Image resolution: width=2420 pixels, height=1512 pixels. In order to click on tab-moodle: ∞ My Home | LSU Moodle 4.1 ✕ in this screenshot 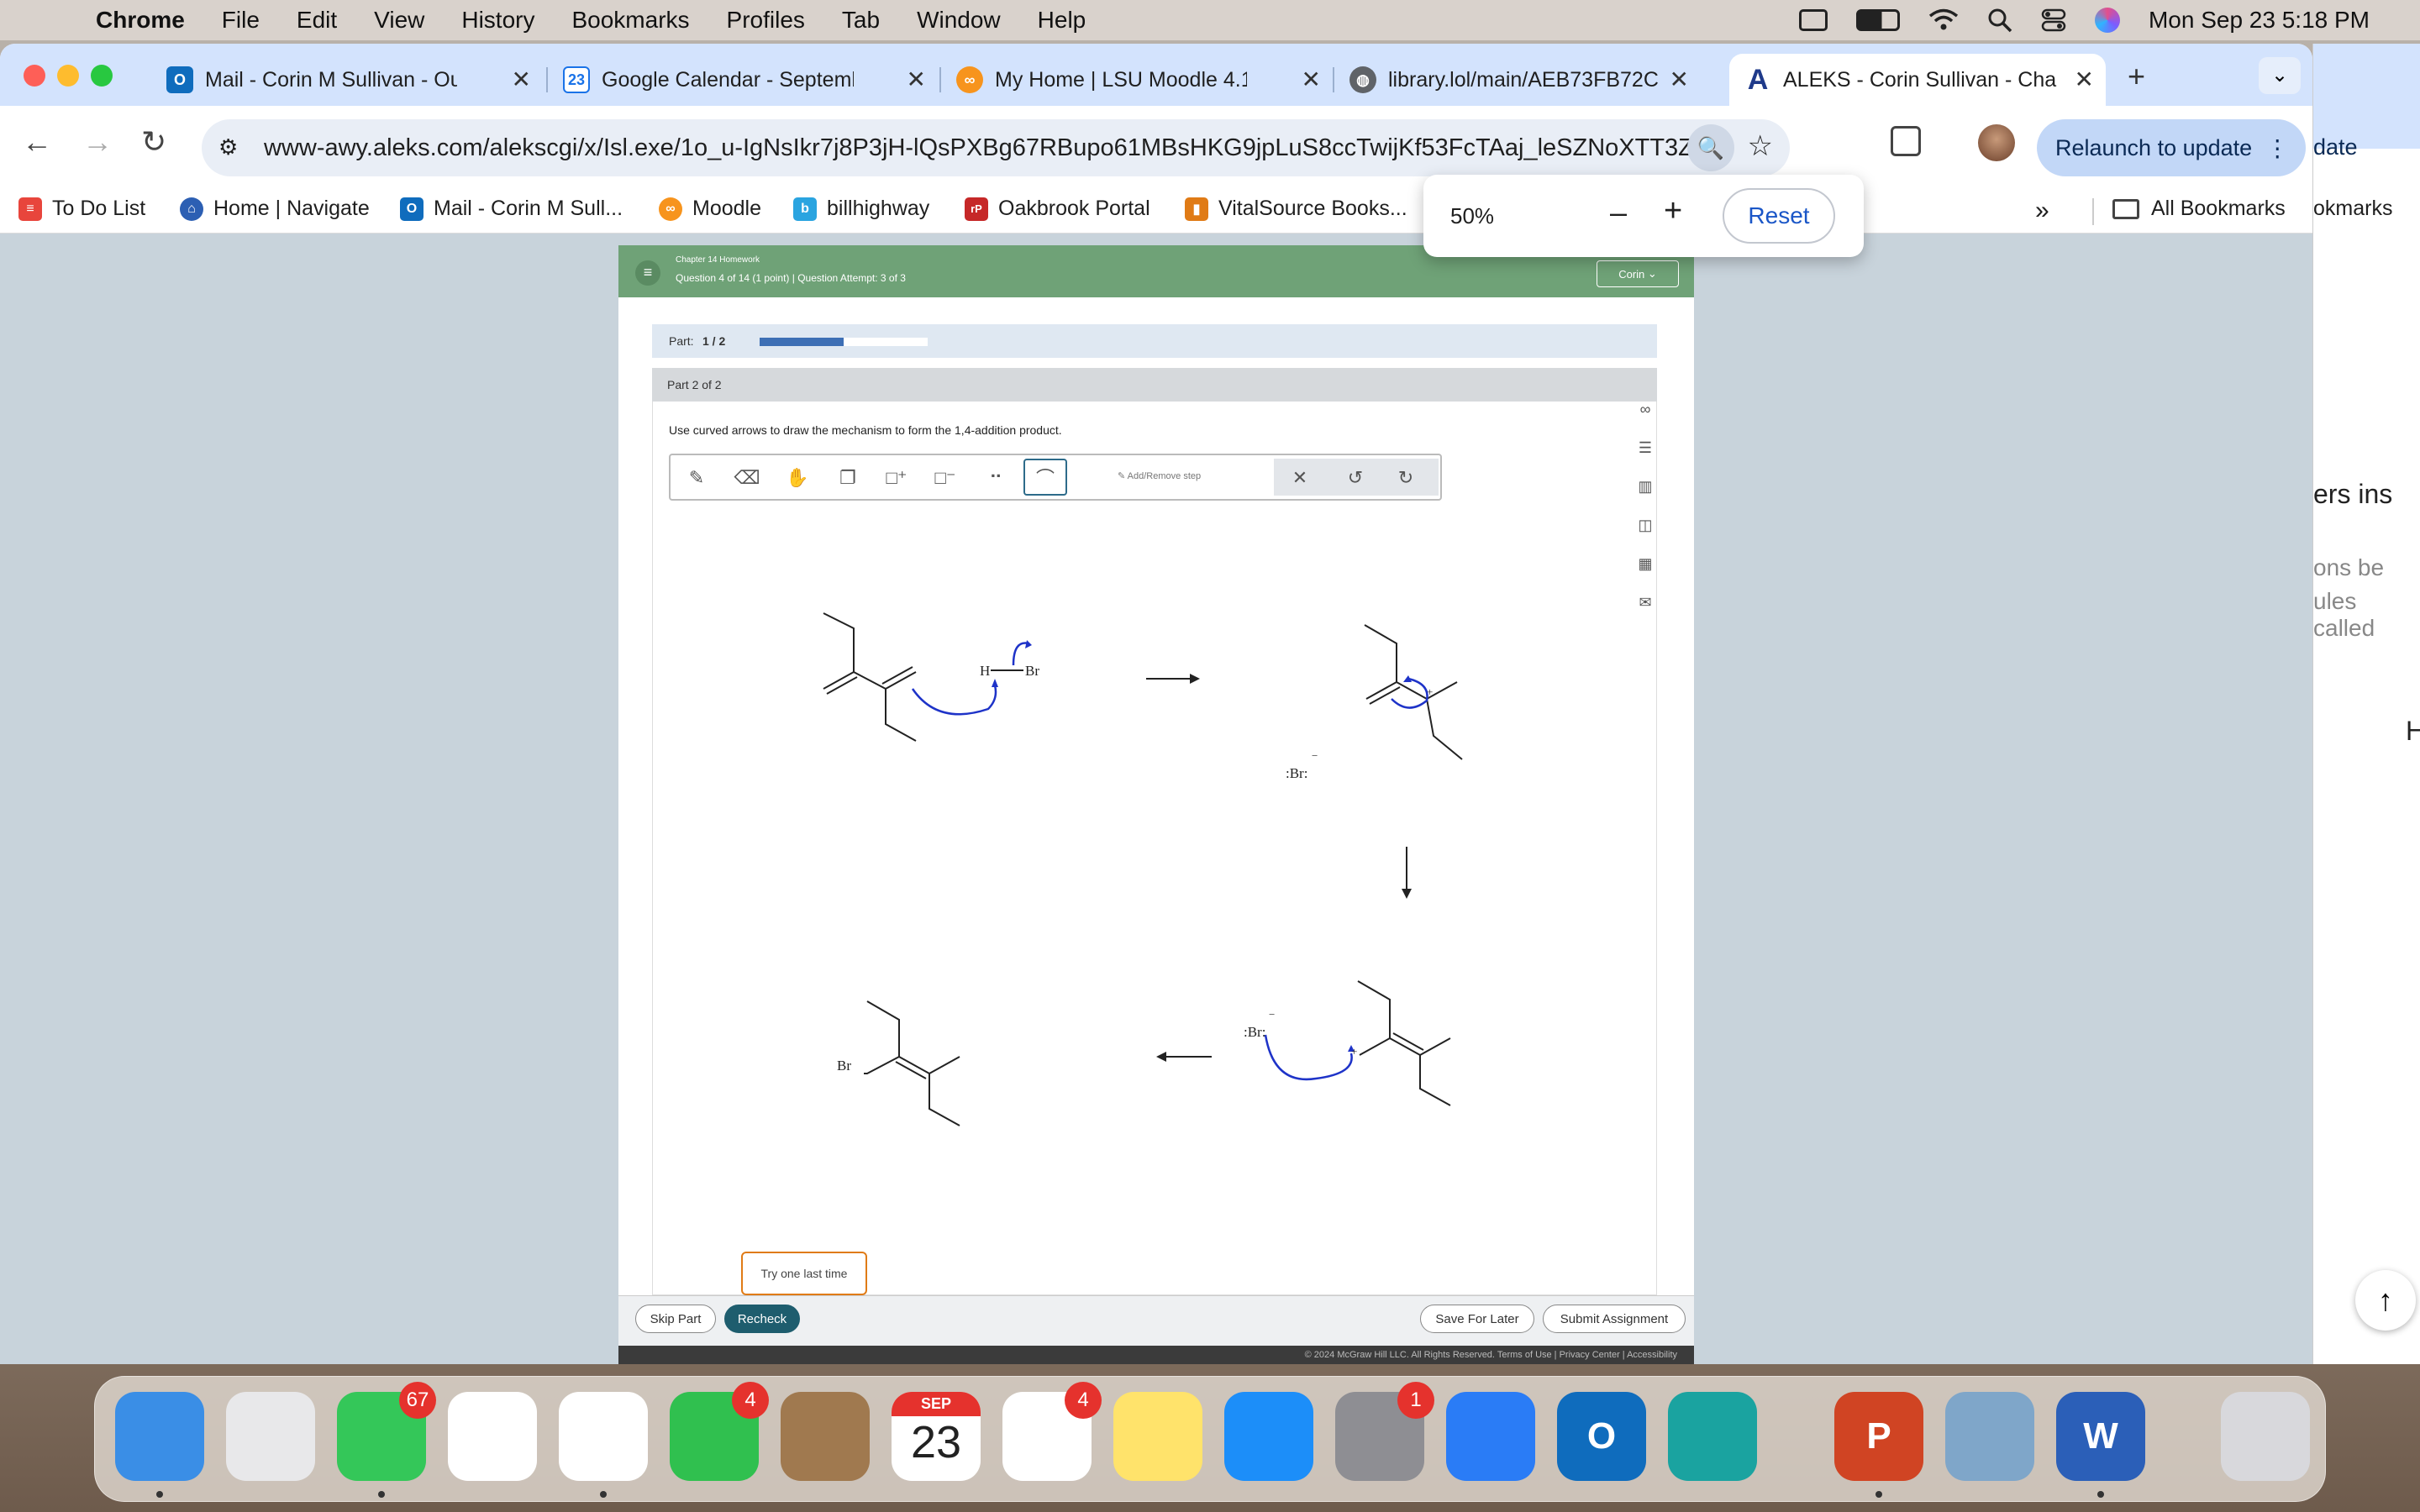, I will do `click(1137, 80)`.